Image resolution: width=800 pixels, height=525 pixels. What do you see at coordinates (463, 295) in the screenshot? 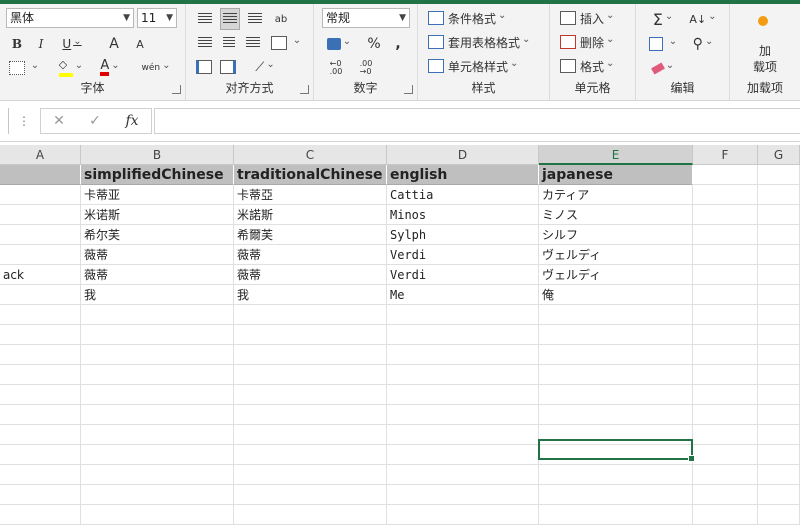
I see `cell: Me` at bounding box center [463, 295].